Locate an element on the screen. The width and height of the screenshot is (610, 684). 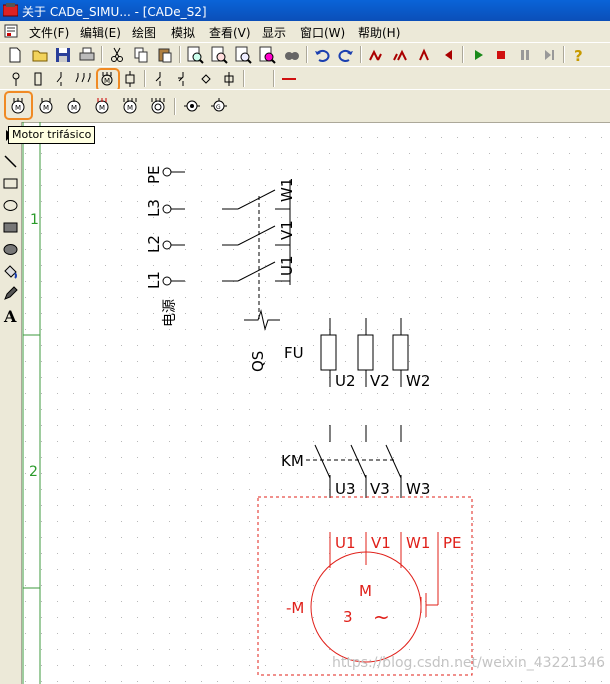
ellipse-icon is located at coordinates (10, 205).